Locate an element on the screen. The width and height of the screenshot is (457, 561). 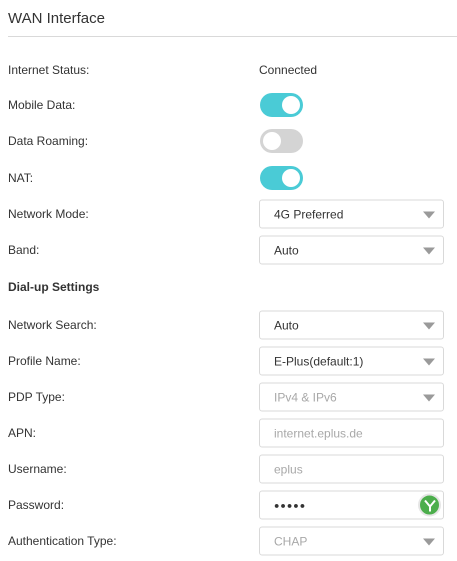
data-roaming-row: Data Roaming: is located at coordinates (228, 141).